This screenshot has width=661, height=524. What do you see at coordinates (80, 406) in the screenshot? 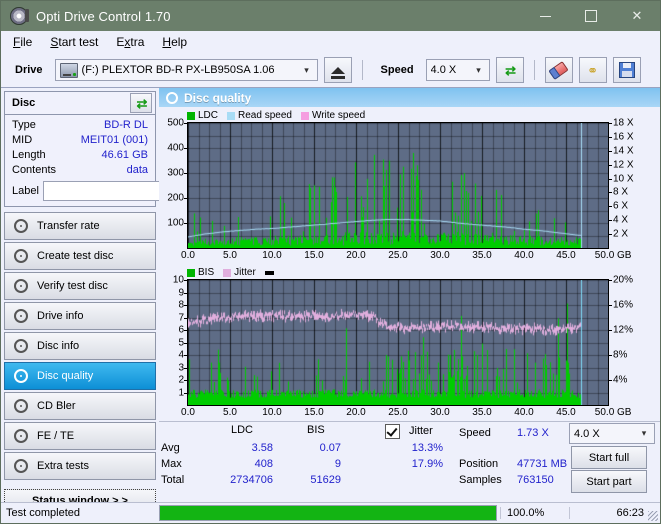
I see `sidebar-item-cd-bler: CD Bler` at bounding box center [80, 406].